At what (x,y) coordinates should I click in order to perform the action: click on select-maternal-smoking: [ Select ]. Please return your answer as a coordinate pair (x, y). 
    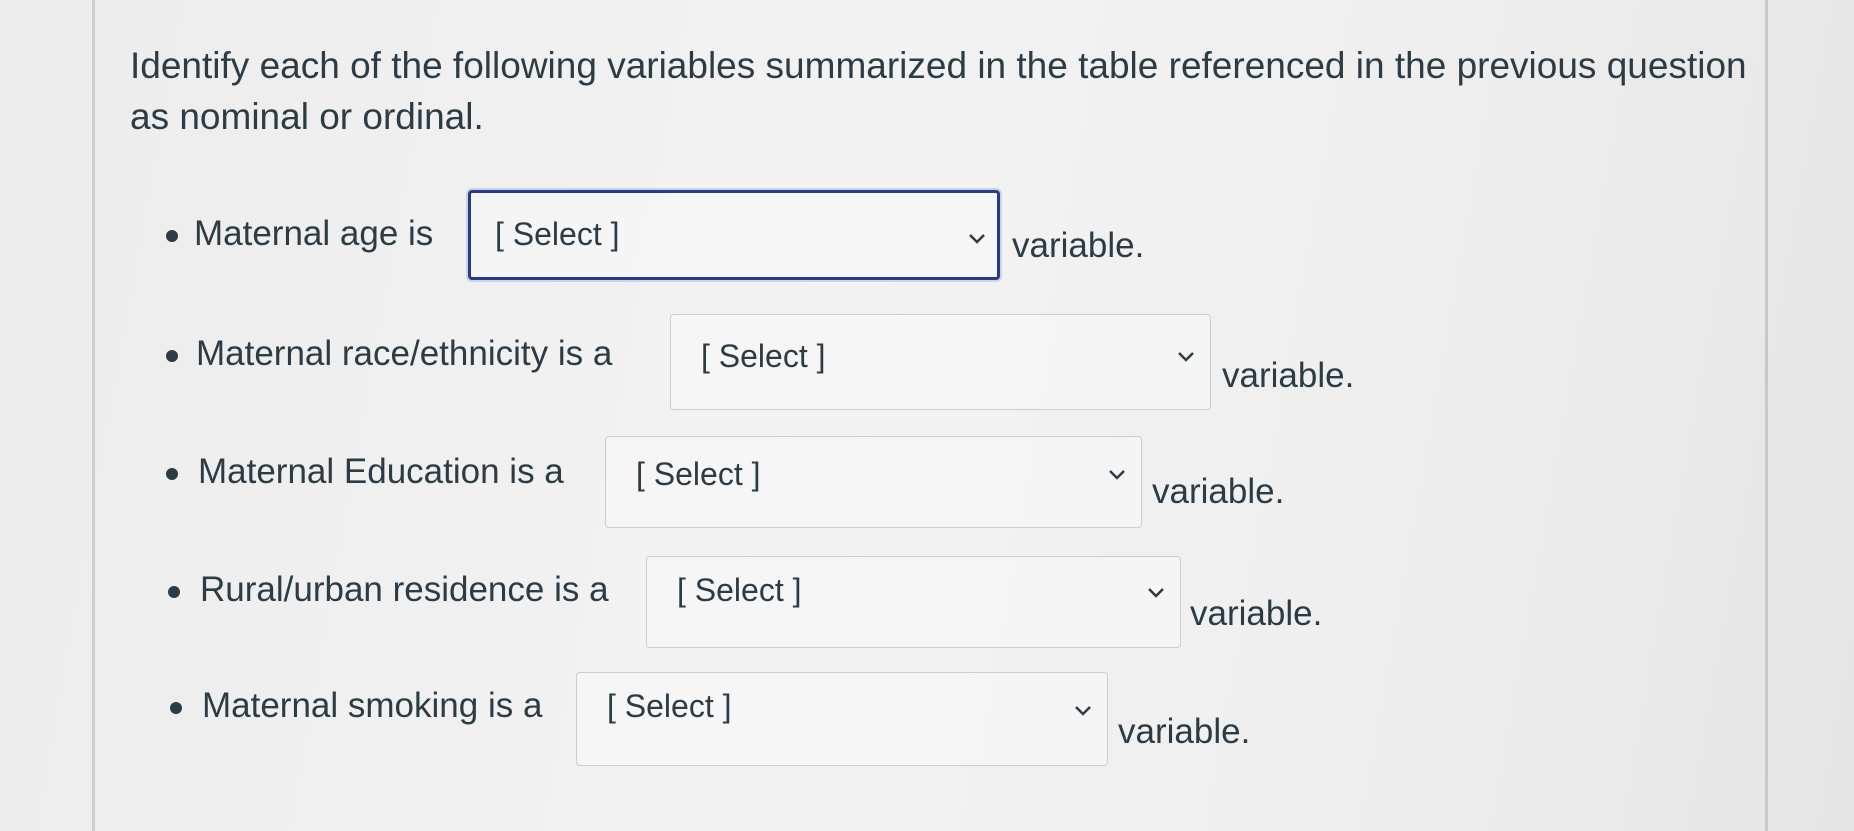
    Looking at the image, I should click on (842, 719).